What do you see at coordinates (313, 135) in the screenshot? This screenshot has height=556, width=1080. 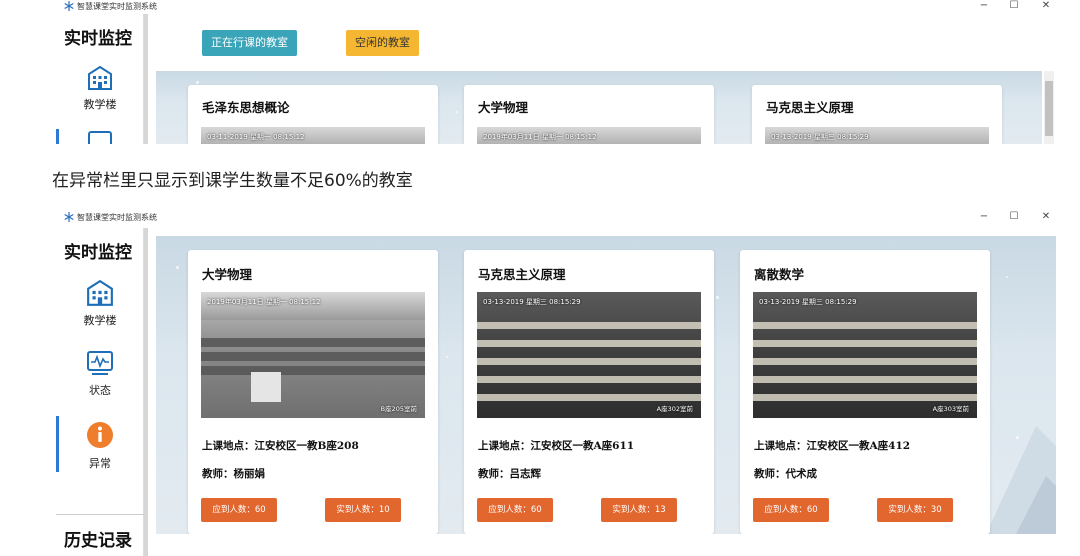 I see `classroom-photo: 03-11-2019 星期一 08:15:12` at bounding box center [313, 135].